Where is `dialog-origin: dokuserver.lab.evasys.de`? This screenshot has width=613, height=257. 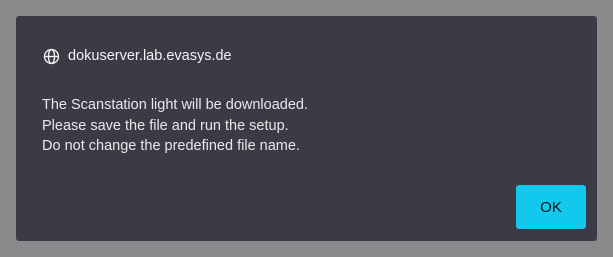 dialog-origin: dokuserver.lab.evasys.de is located at coordinates (137, 56).